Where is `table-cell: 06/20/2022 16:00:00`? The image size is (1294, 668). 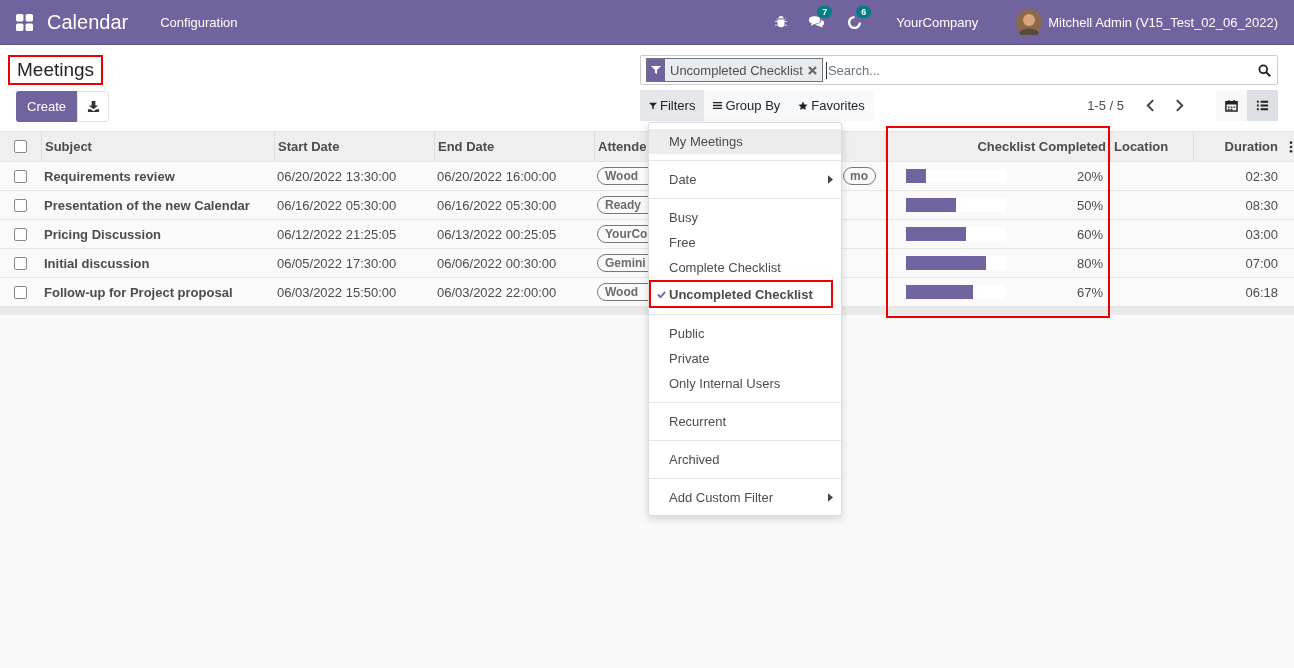 table-cell: 06/20/2022 16:00:00 is located at coordinates (497, 176).